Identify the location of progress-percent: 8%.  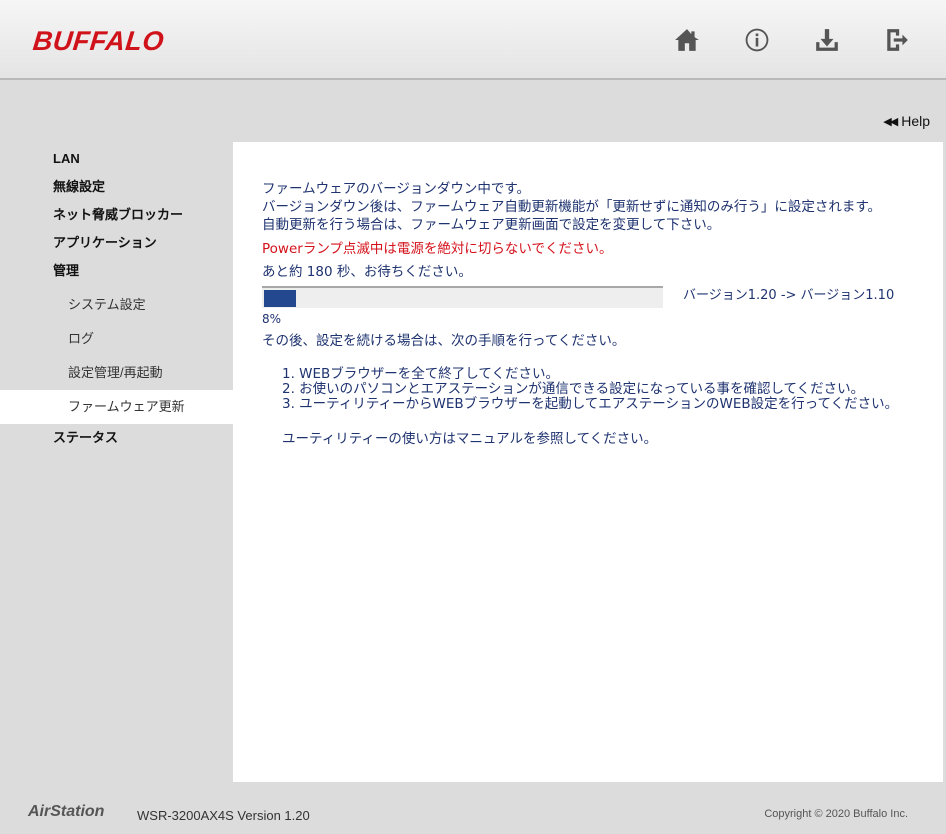
(272, 319).